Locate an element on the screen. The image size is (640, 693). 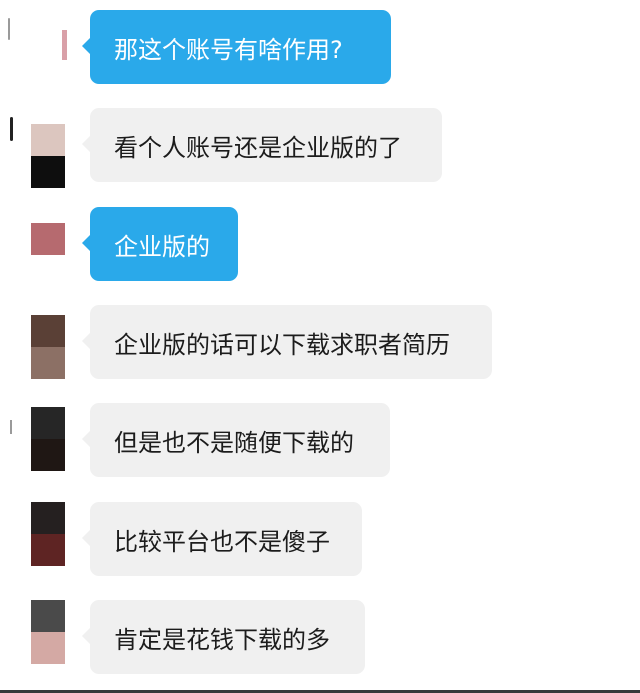
chat-bubble-received: 企业版的话可以下载求职者简历 is located at coordinates (287, 342).